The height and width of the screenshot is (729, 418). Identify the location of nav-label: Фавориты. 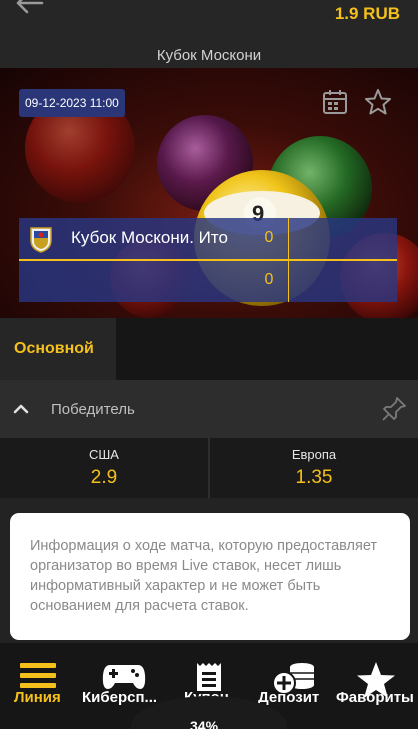
(375, 697).